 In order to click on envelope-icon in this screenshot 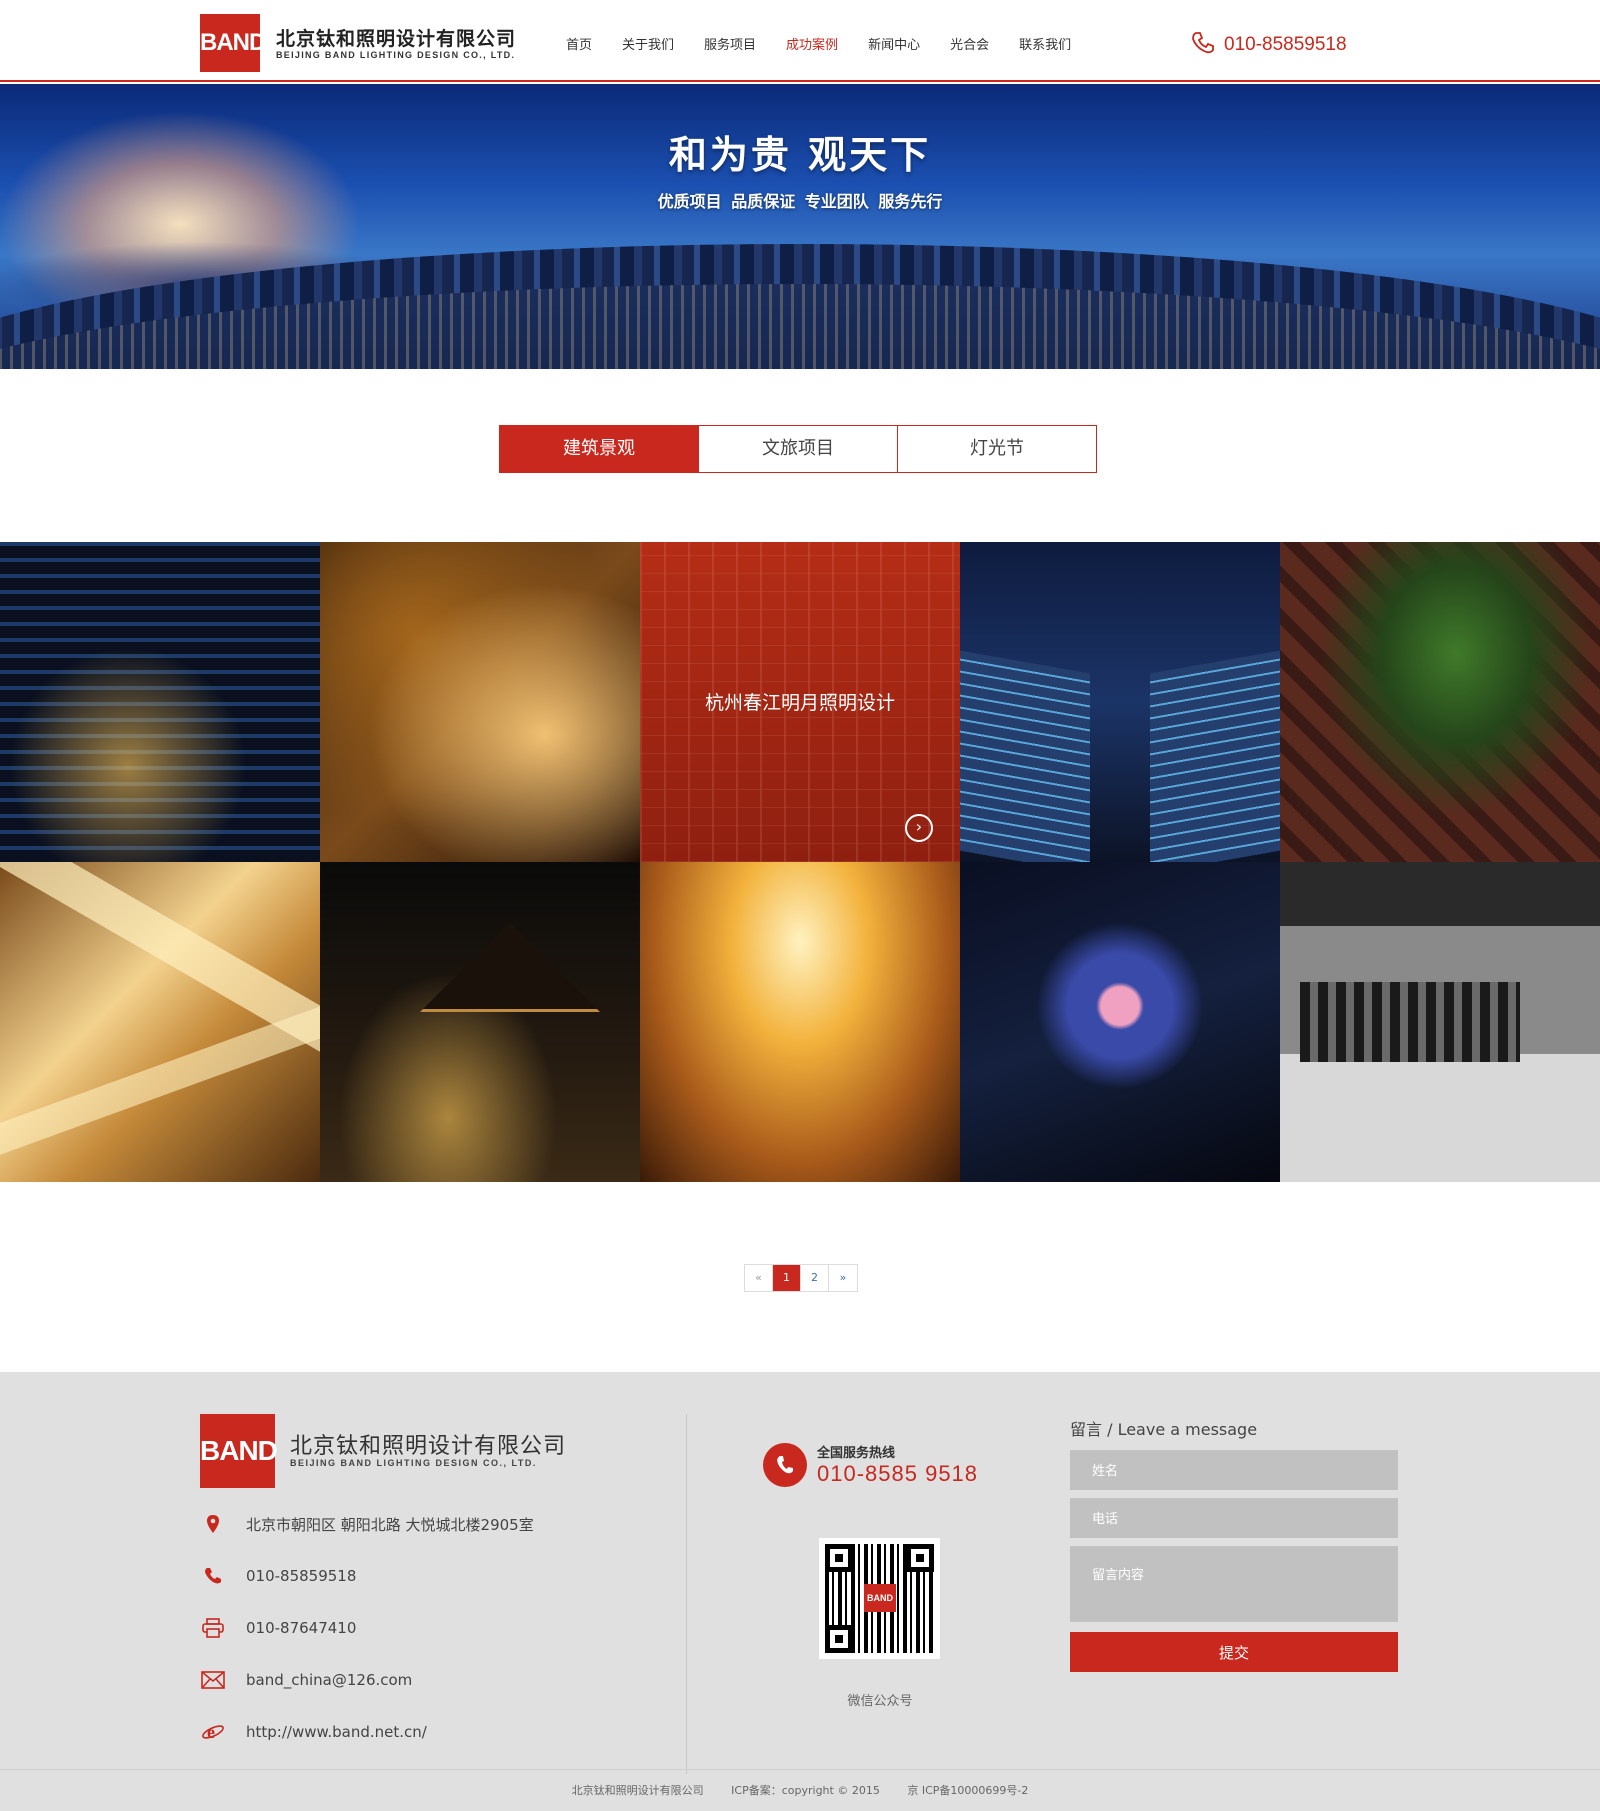, I will do `click(213, 1680)`.